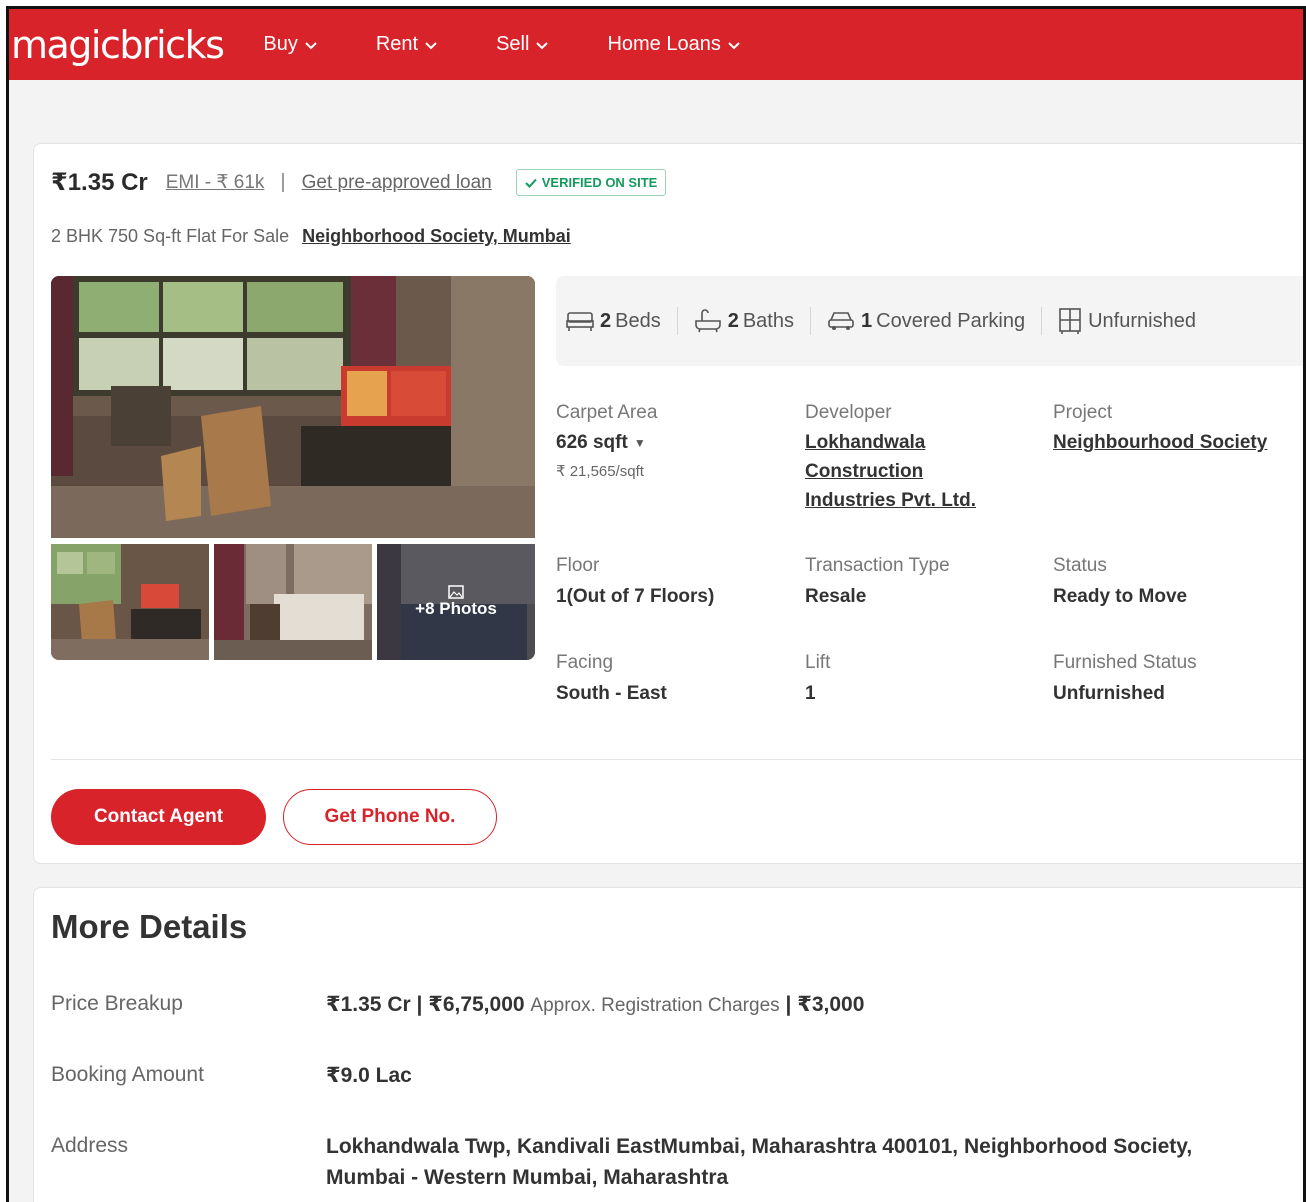 The height and width of the screenshot is (1202, 1306). I want to click on parking-count: 1, so click(867, 320).